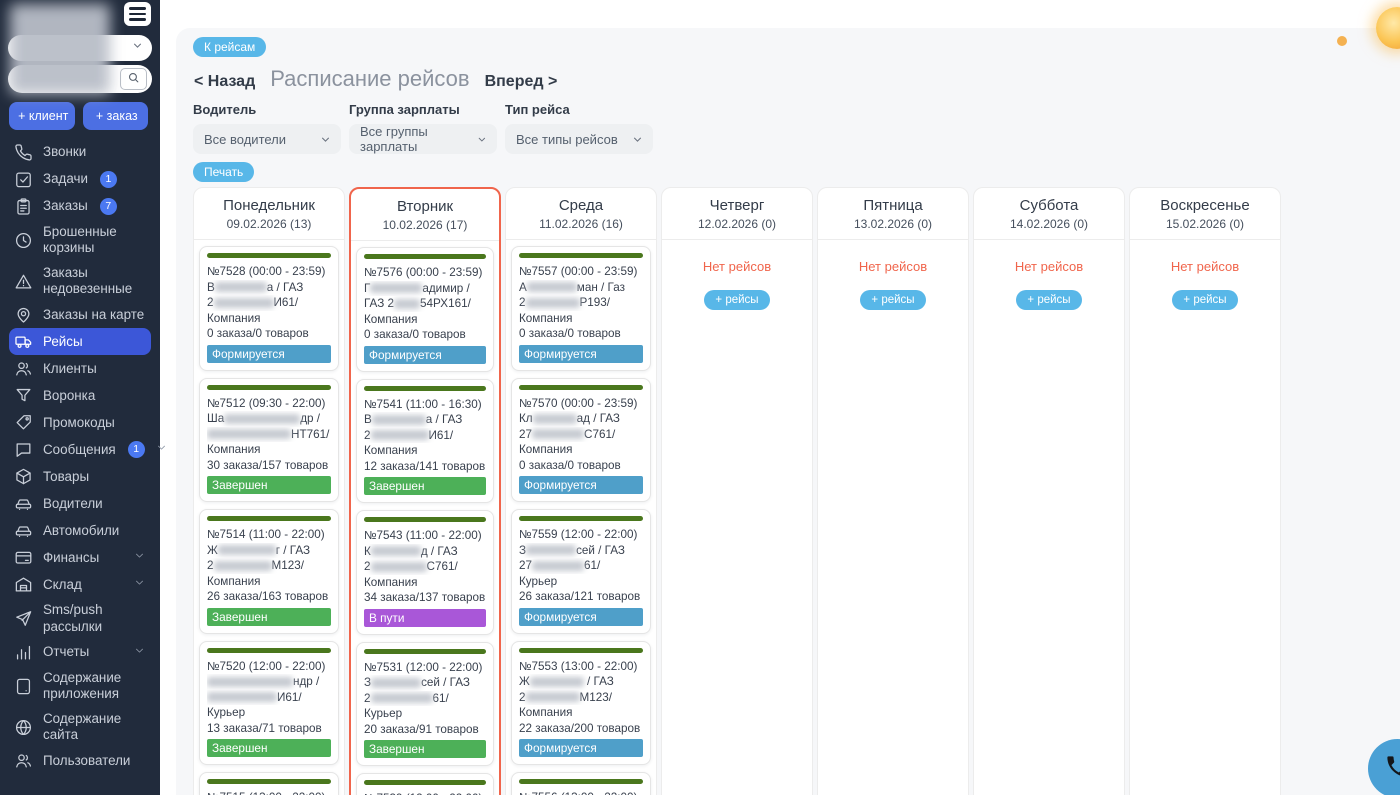 This screenshot has width=1400, height=795. I want to click on sidebar-item-cars: Автомобили, so click(80, 530).